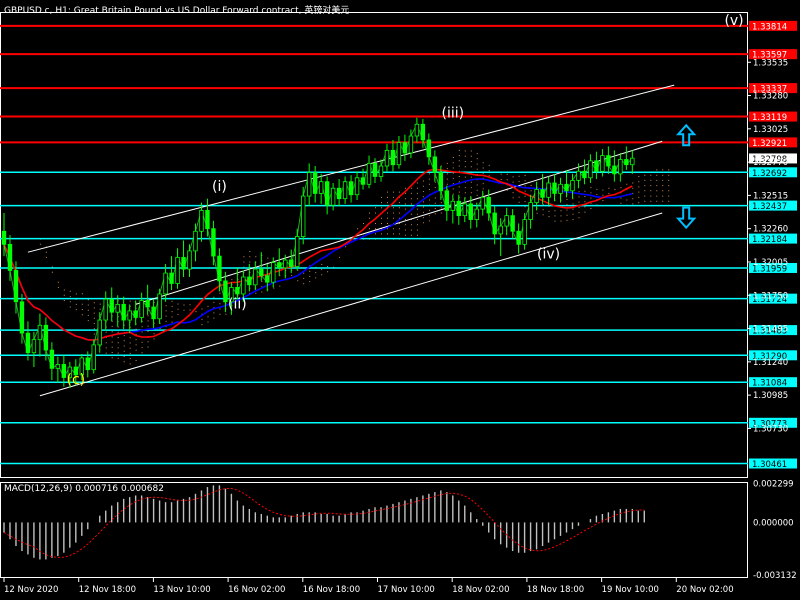 The image size is (800, 600). What do you see at coordinates (219, 187) in the screenshot?
I see `wave-label: (i)` at bounding box center [219, 187].